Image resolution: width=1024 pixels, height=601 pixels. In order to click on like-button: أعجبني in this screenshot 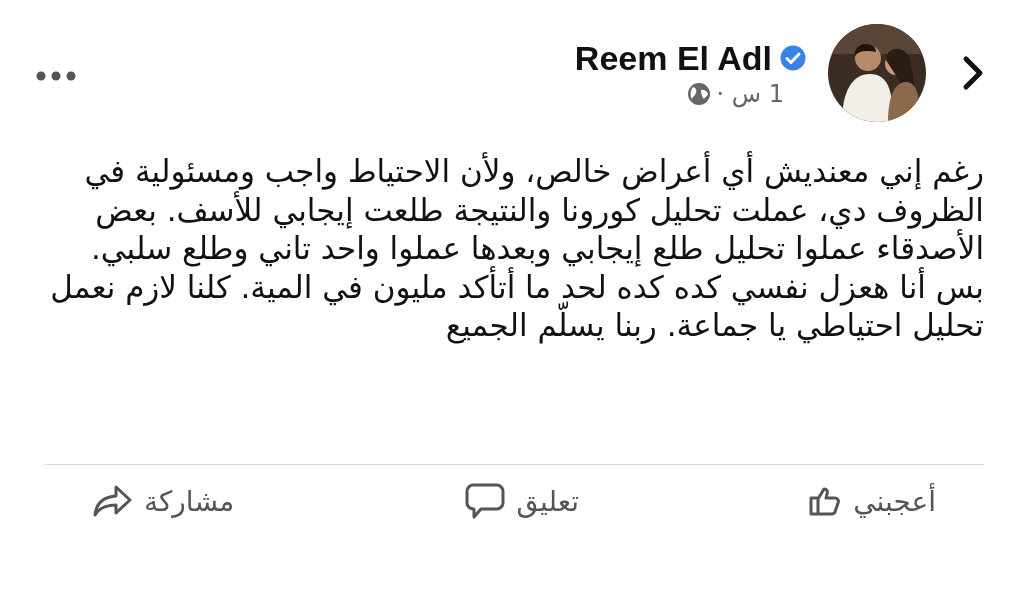, I will do `click(872, 501)`.